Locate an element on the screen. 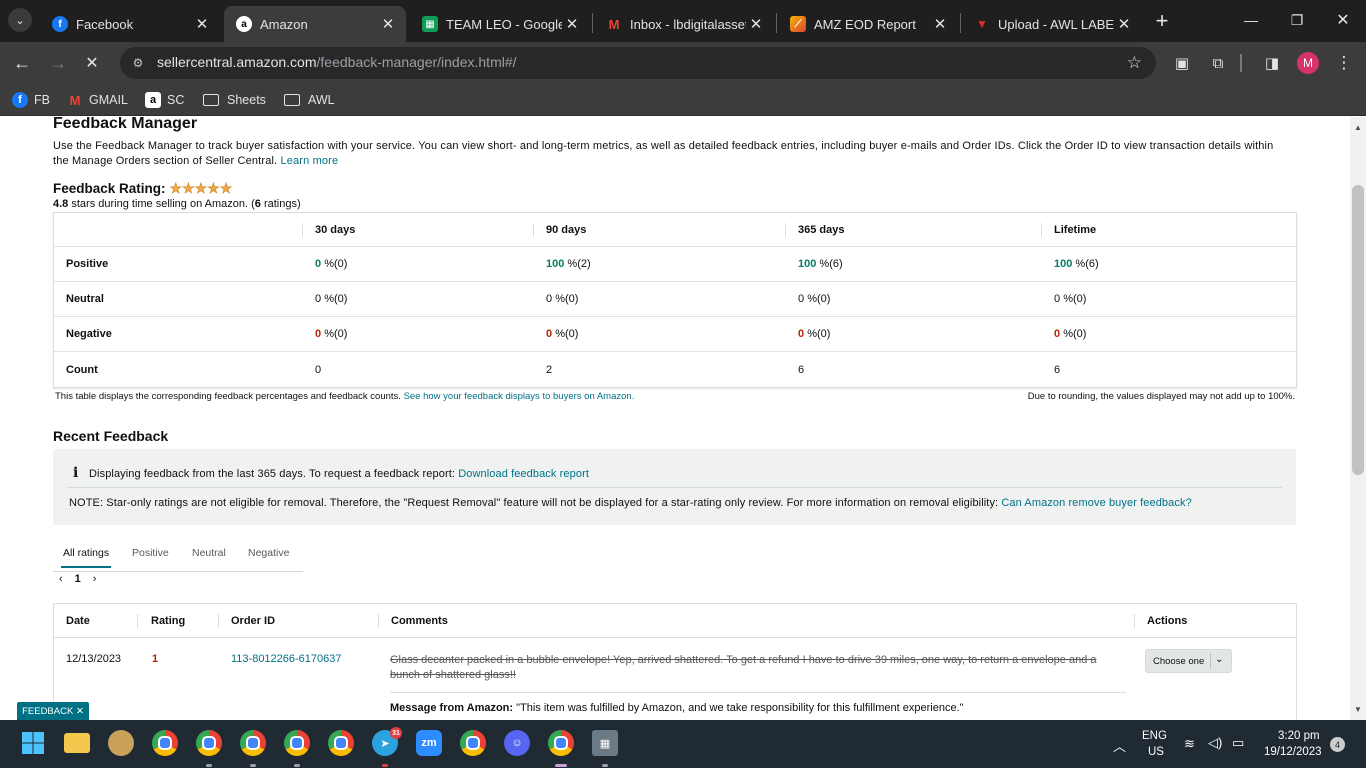 The height and width of the screenshot is (768, 1366). divider is located at coordinates (758, 692).